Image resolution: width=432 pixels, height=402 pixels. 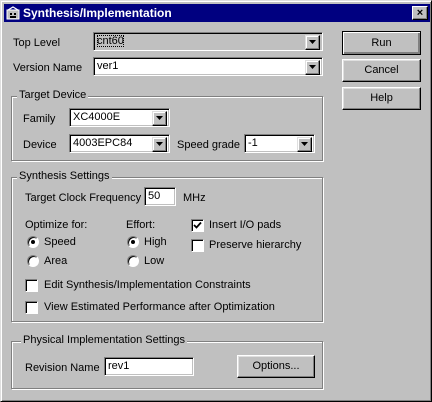 I want to click on optimize-area-label: Area, so click(x=55, y=261).